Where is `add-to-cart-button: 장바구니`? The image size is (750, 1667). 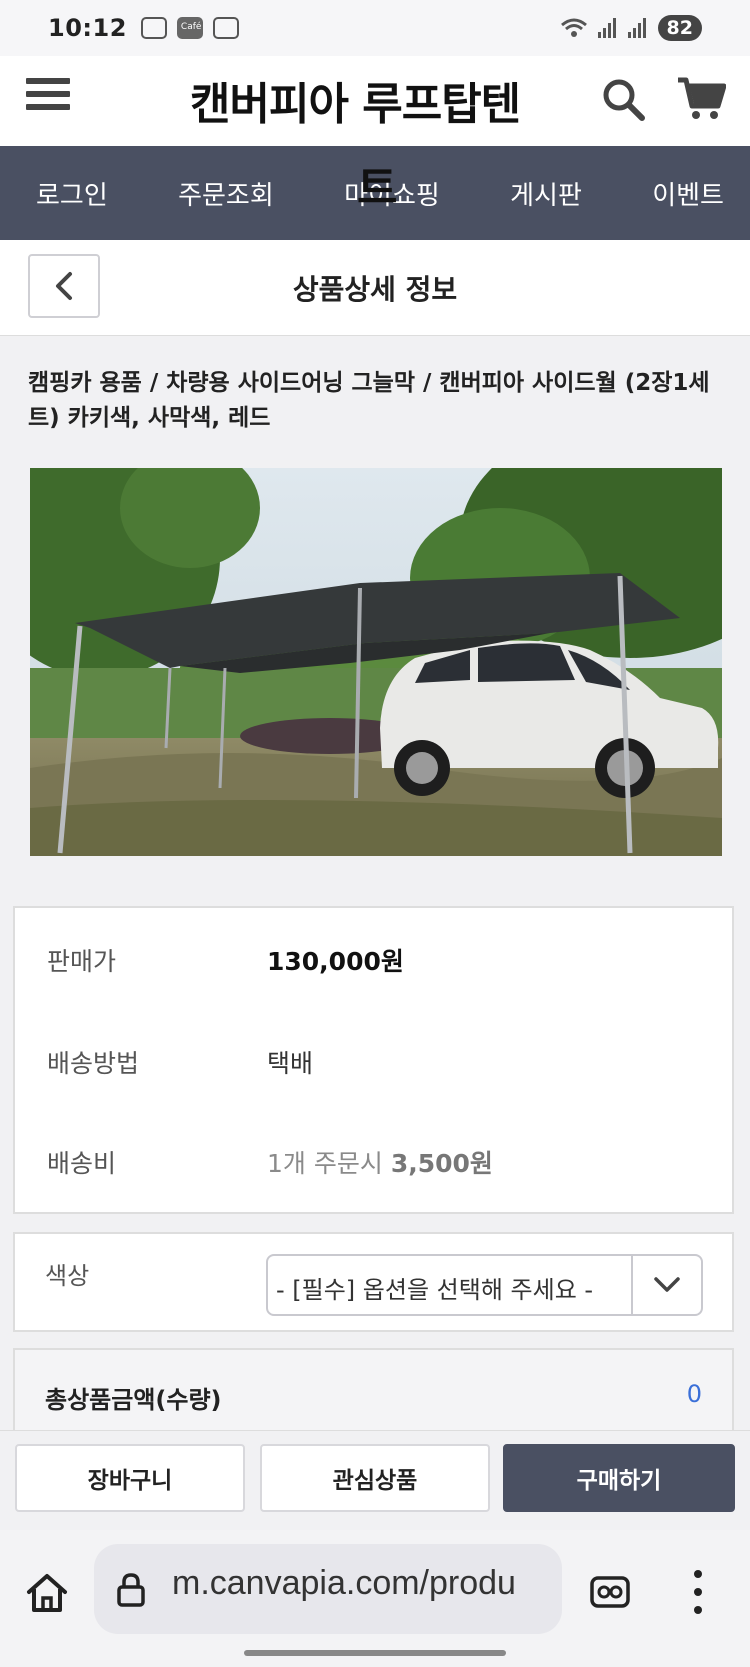 add-to-cart-button: 장바구니 is located at coordinates (130, 1478).